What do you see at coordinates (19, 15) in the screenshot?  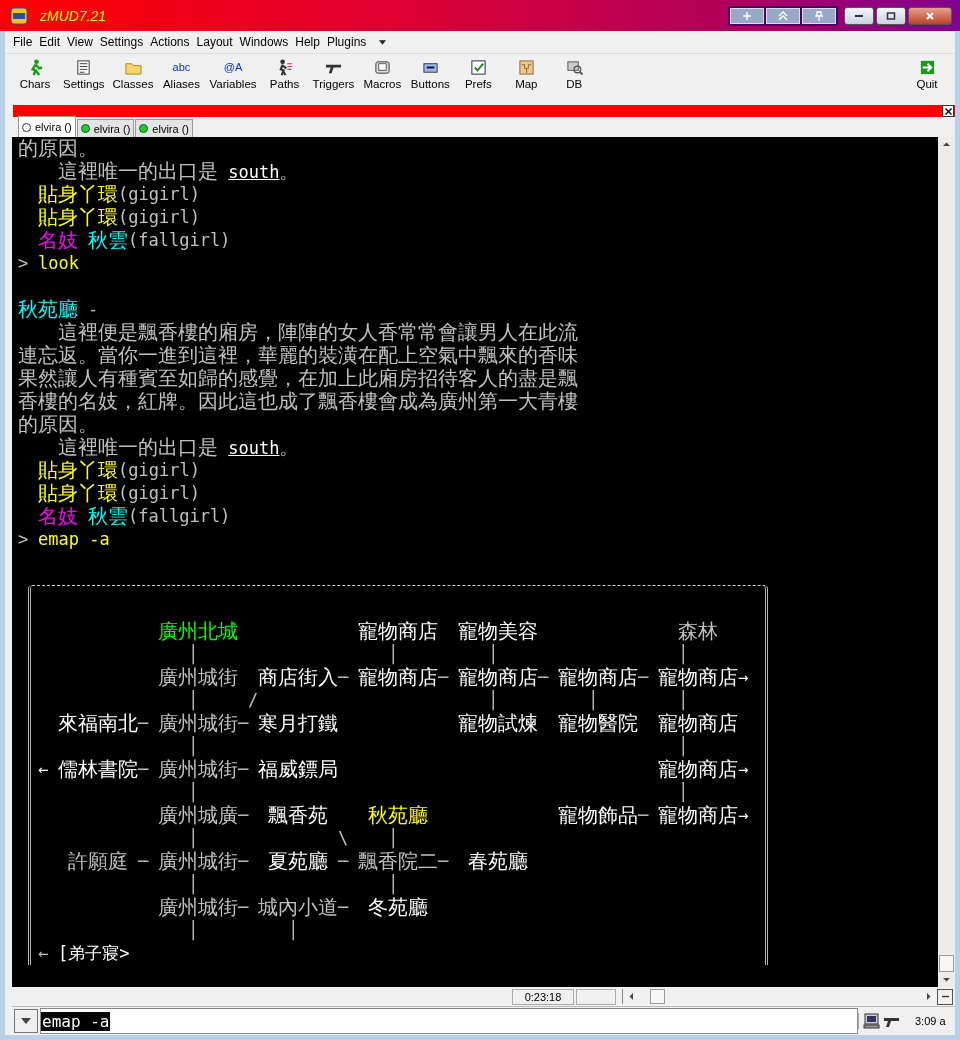 I see `app-icon` at bounding box center [19, 15].